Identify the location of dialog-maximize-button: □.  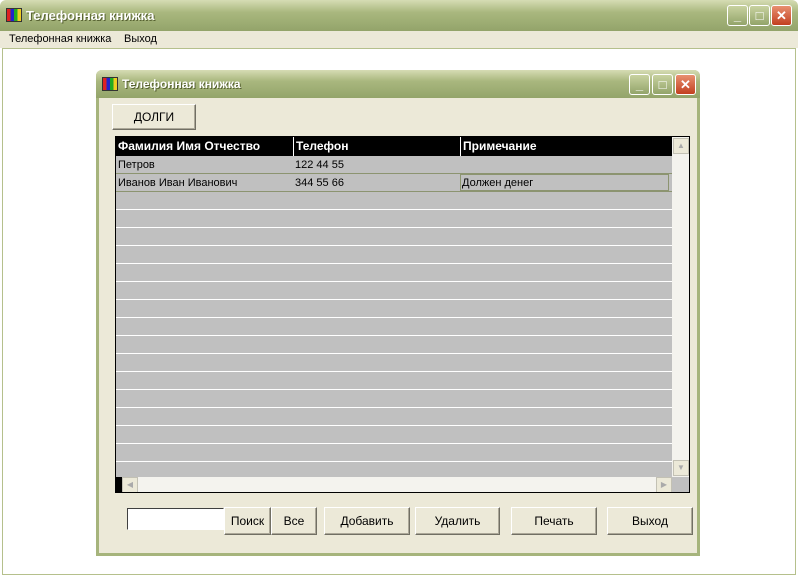
(662, 84).